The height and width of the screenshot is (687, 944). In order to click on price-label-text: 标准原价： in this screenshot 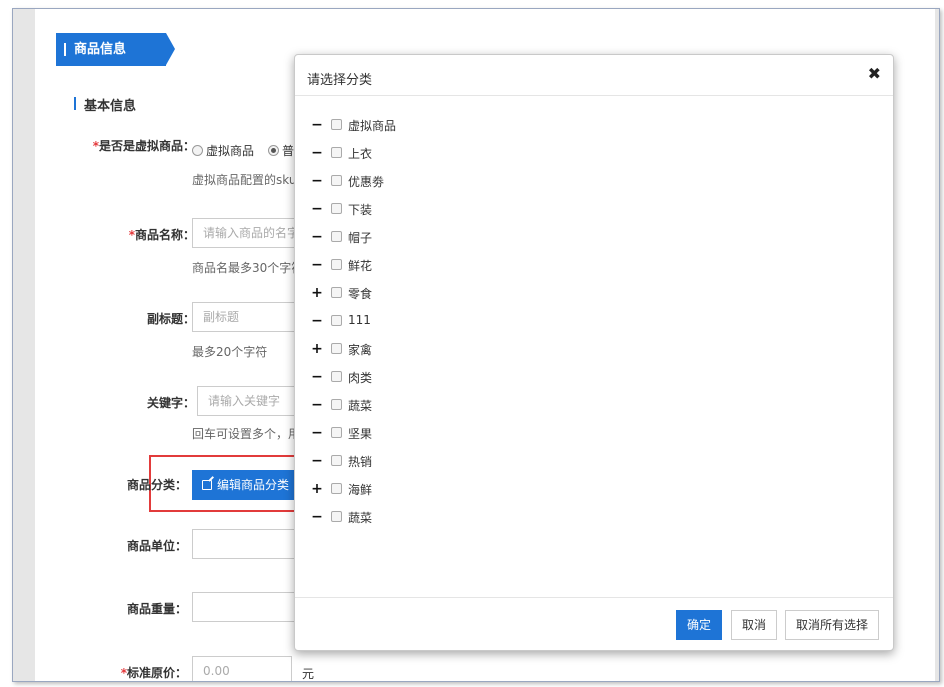, I will do `click(156, 673)`.